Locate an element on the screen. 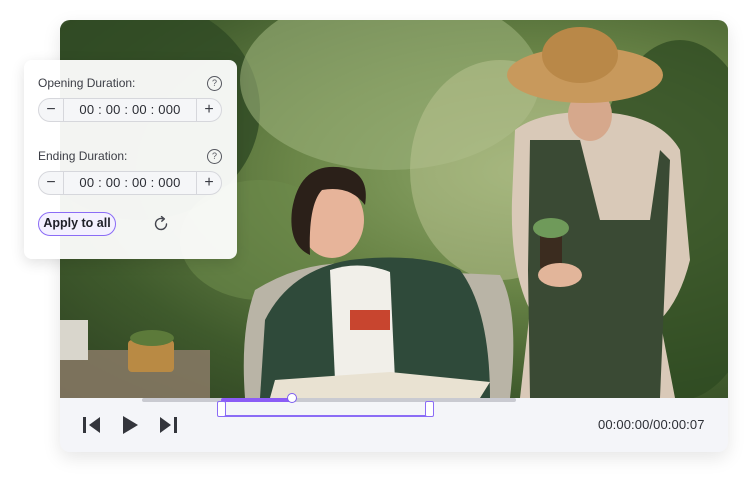 The height and width of the screenshot is (477, 753). play-icon is located at coordinates (130, 425).